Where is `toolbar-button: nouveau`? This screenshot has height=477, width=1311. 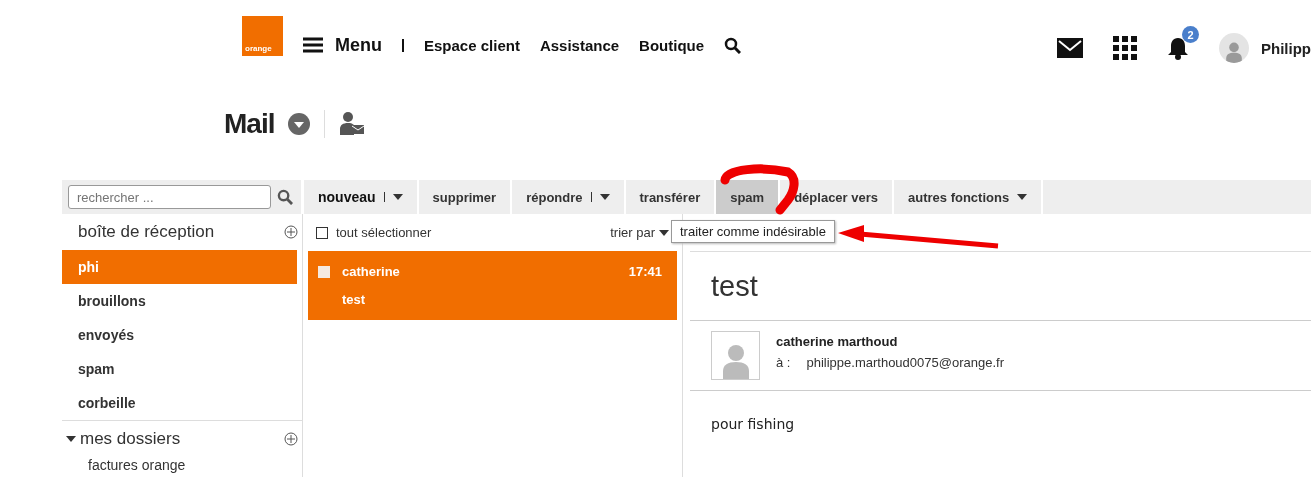 toolbar-button: nouveau is located at coordinates (361, 197).